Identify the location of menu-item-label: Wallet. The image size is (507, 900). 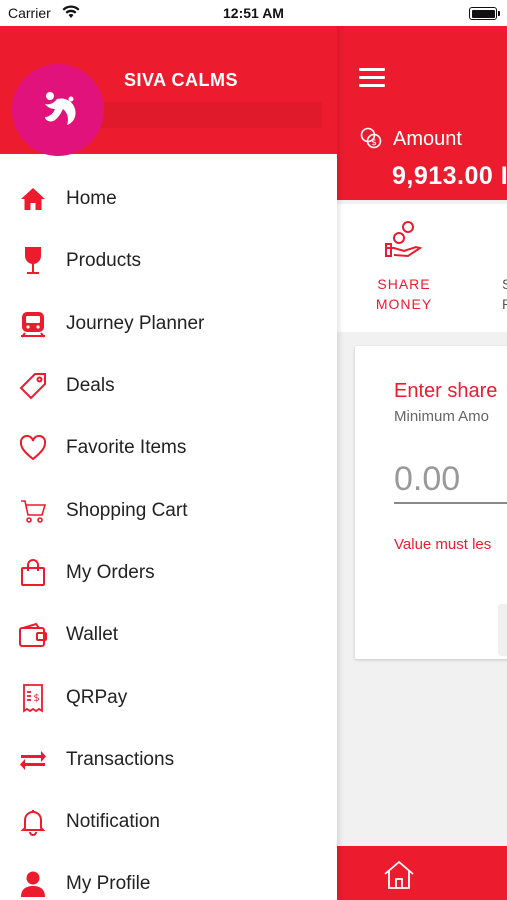
(92, 635).